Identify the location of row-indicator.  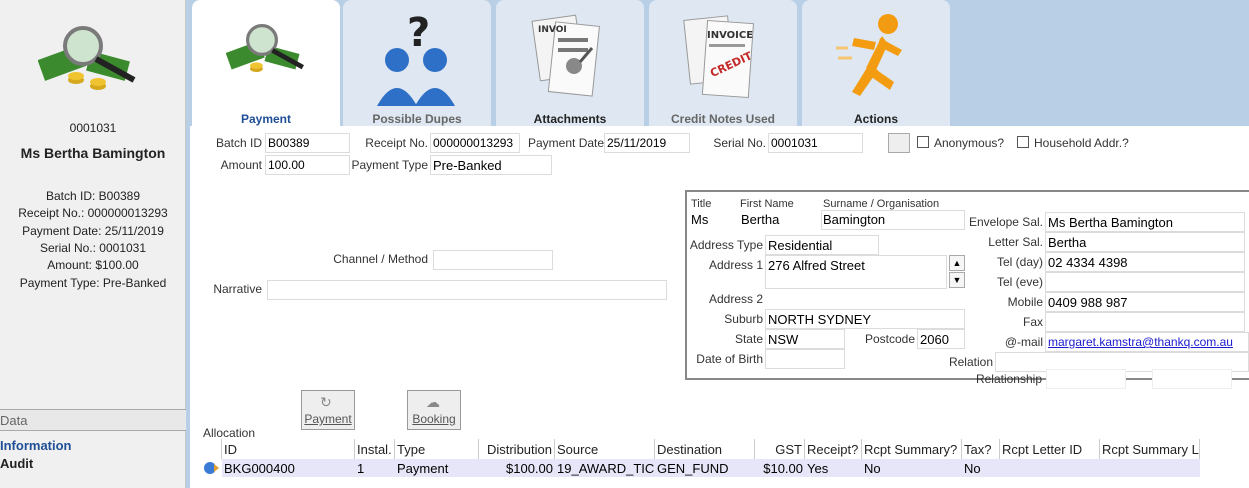
(211, 468).